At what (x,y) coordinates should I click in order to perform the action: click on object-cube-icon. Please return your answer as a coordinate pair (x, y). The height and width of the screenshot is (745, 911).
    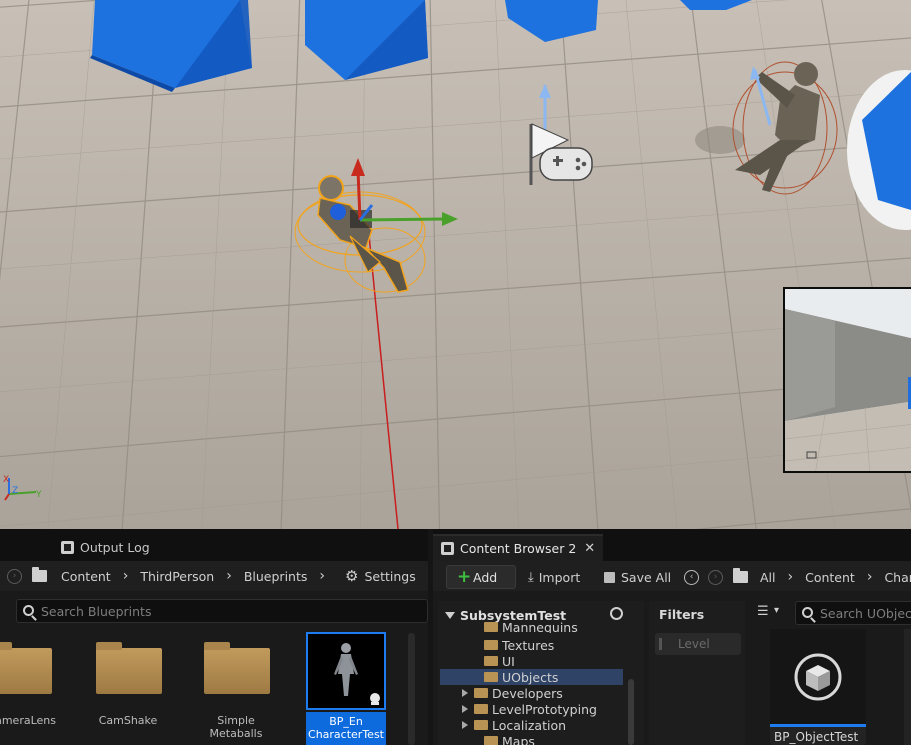
    Looking at the image, I should click on (818, 677).